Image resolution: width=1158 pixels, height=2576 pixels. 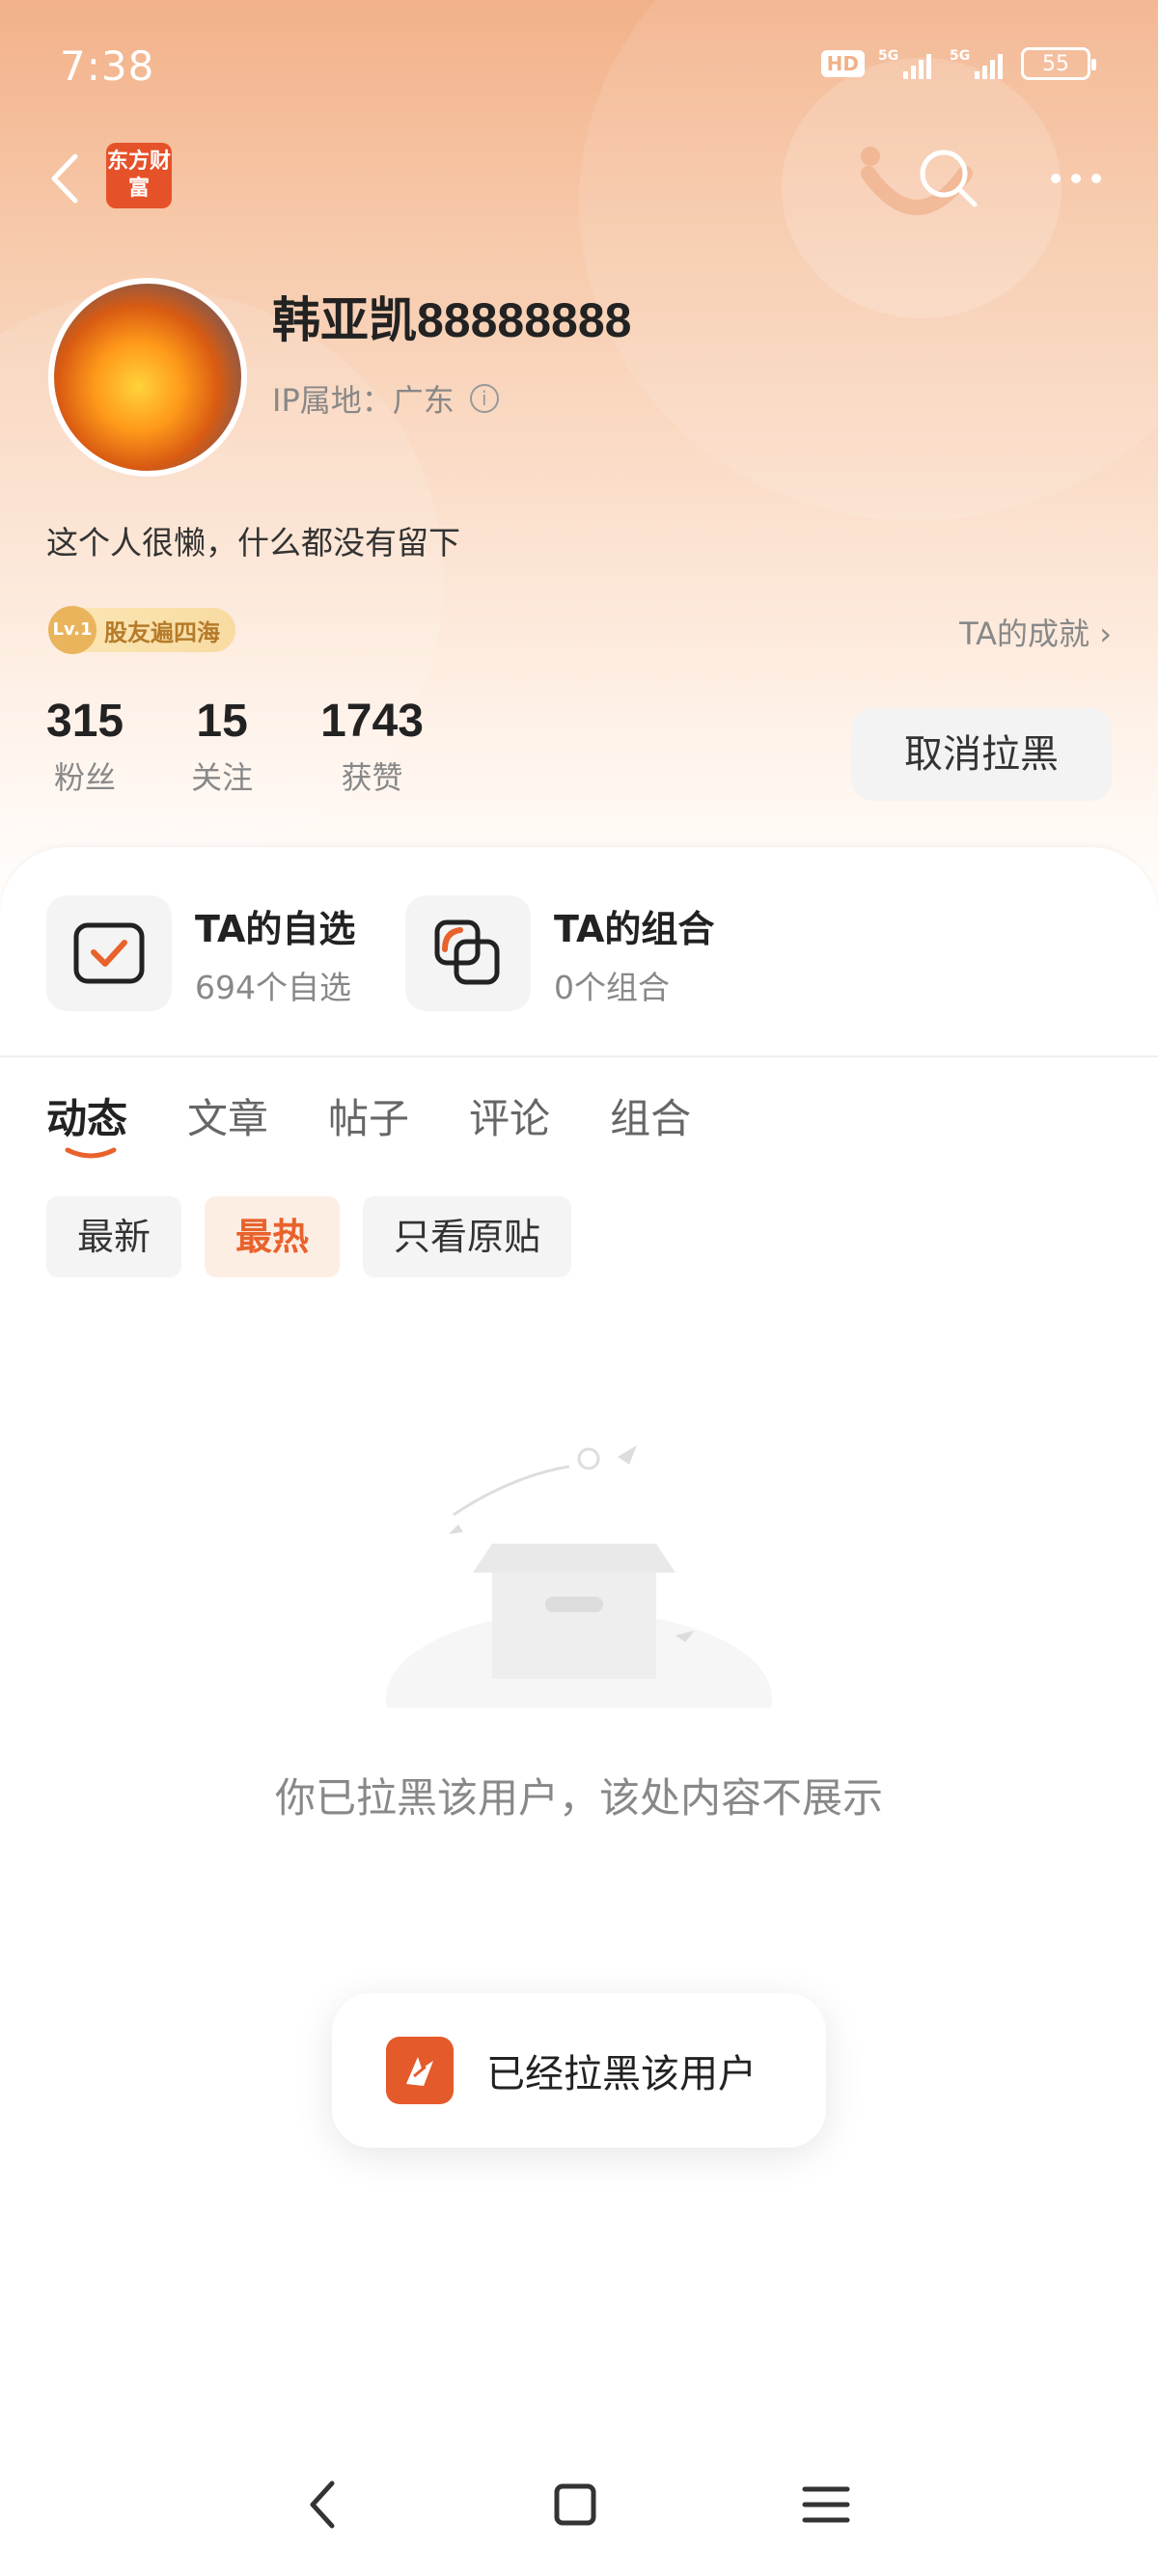 What do you see at coordinates (67, 178) in the screenshot?
I see `back-arrow-icon` at bounding box center [67, 178].